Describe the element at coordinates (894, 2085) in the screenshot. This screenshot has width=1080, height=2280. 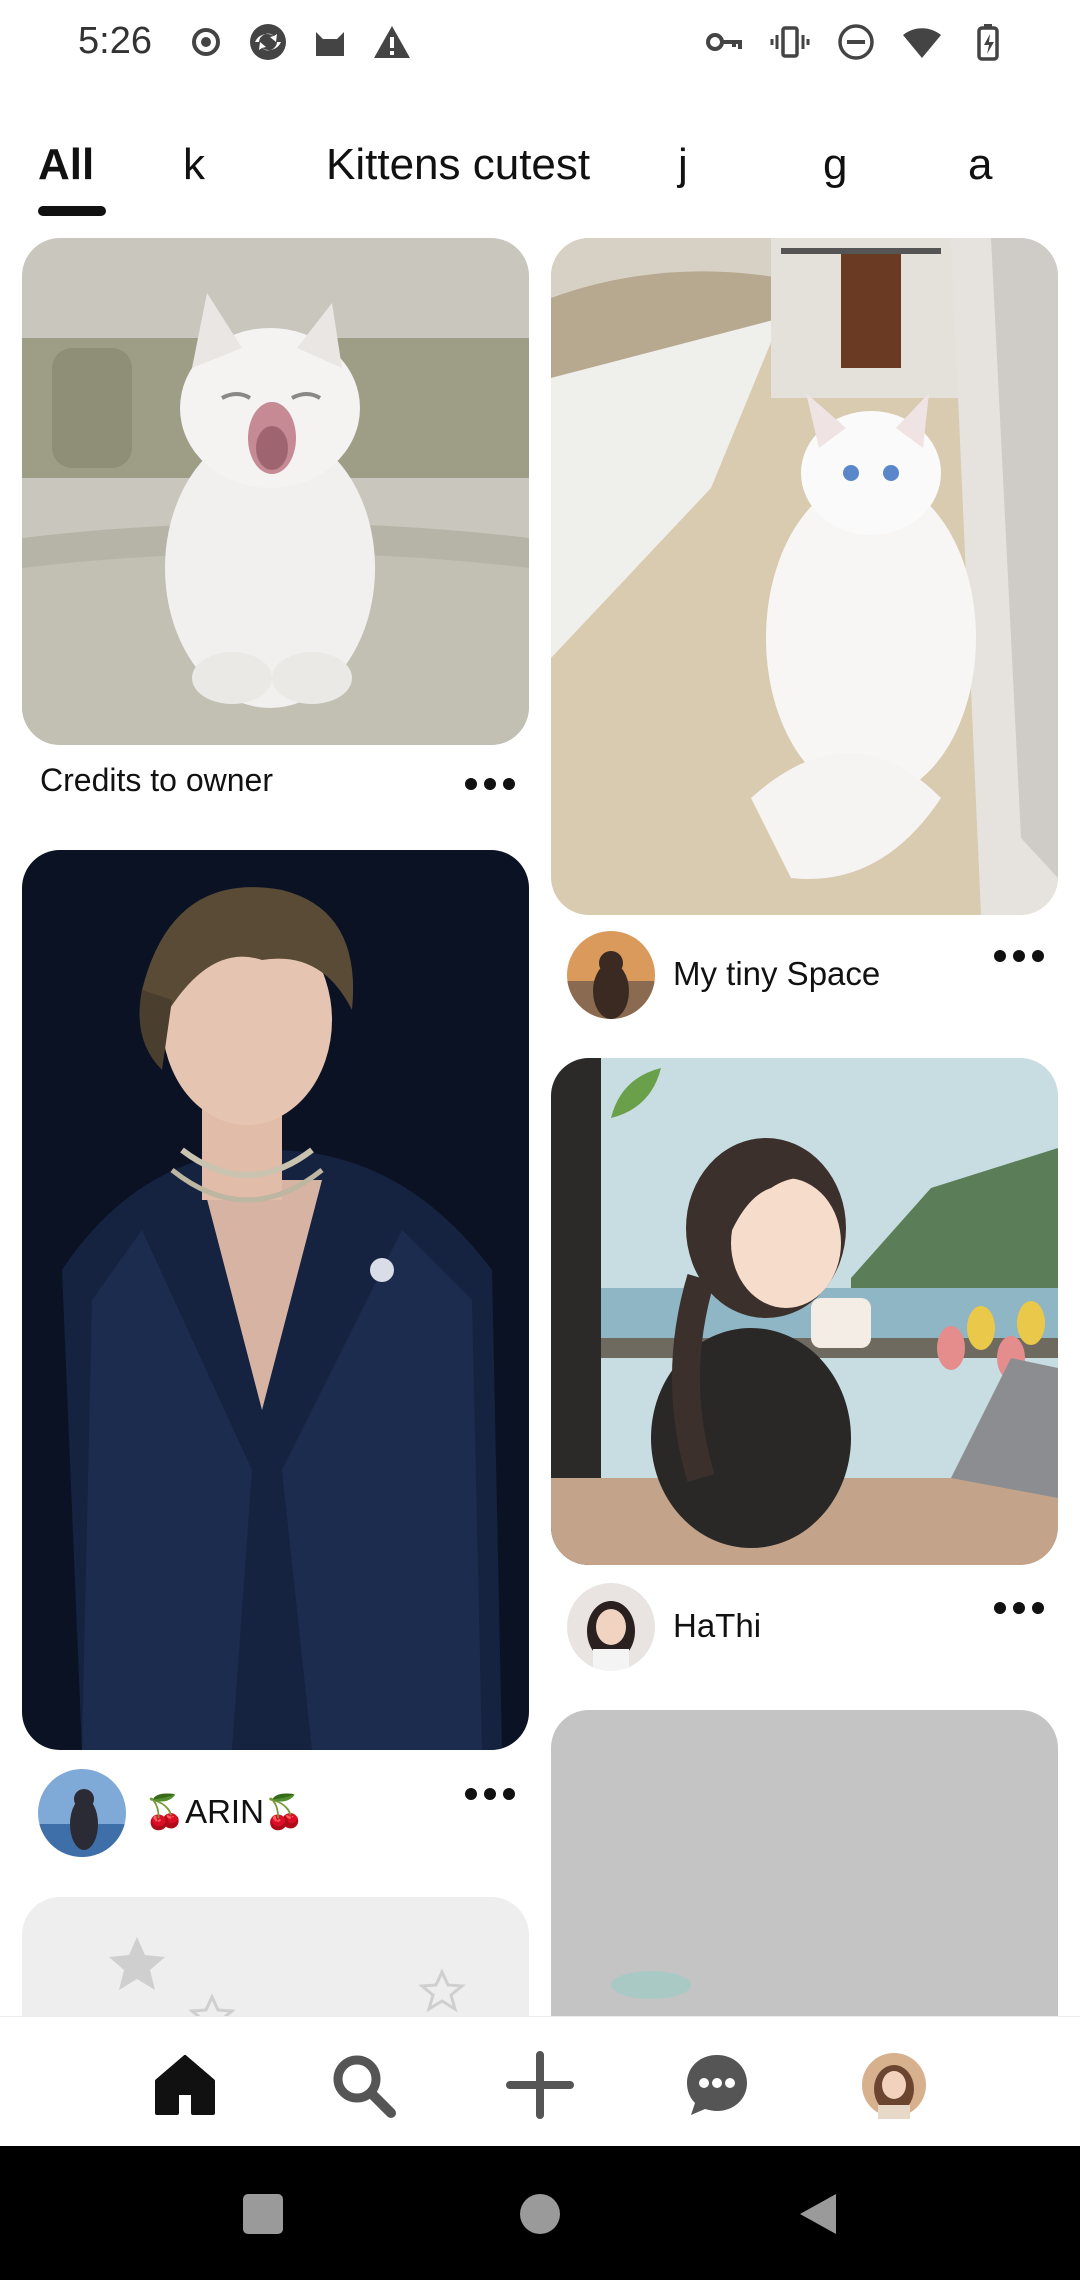
I see `profile-avatar` at that location.